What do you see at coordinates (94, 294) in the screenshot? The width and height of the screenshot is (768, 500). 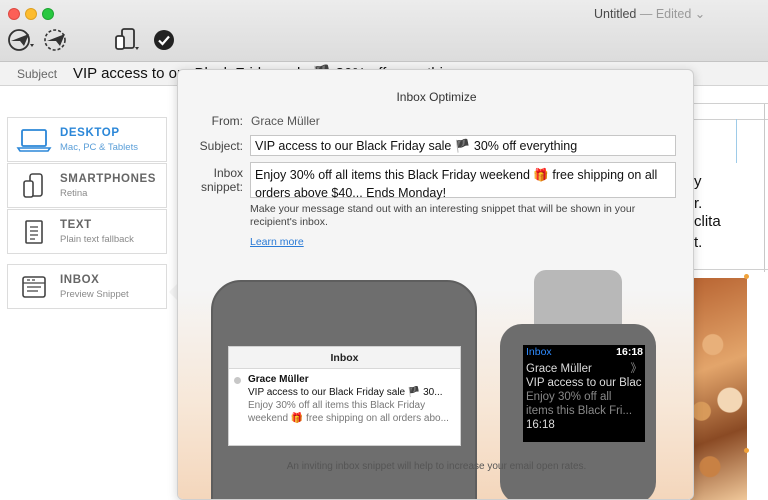 I see `sidebar-item-subtitle: Preview Snippet` at bounding box center [94, 294].